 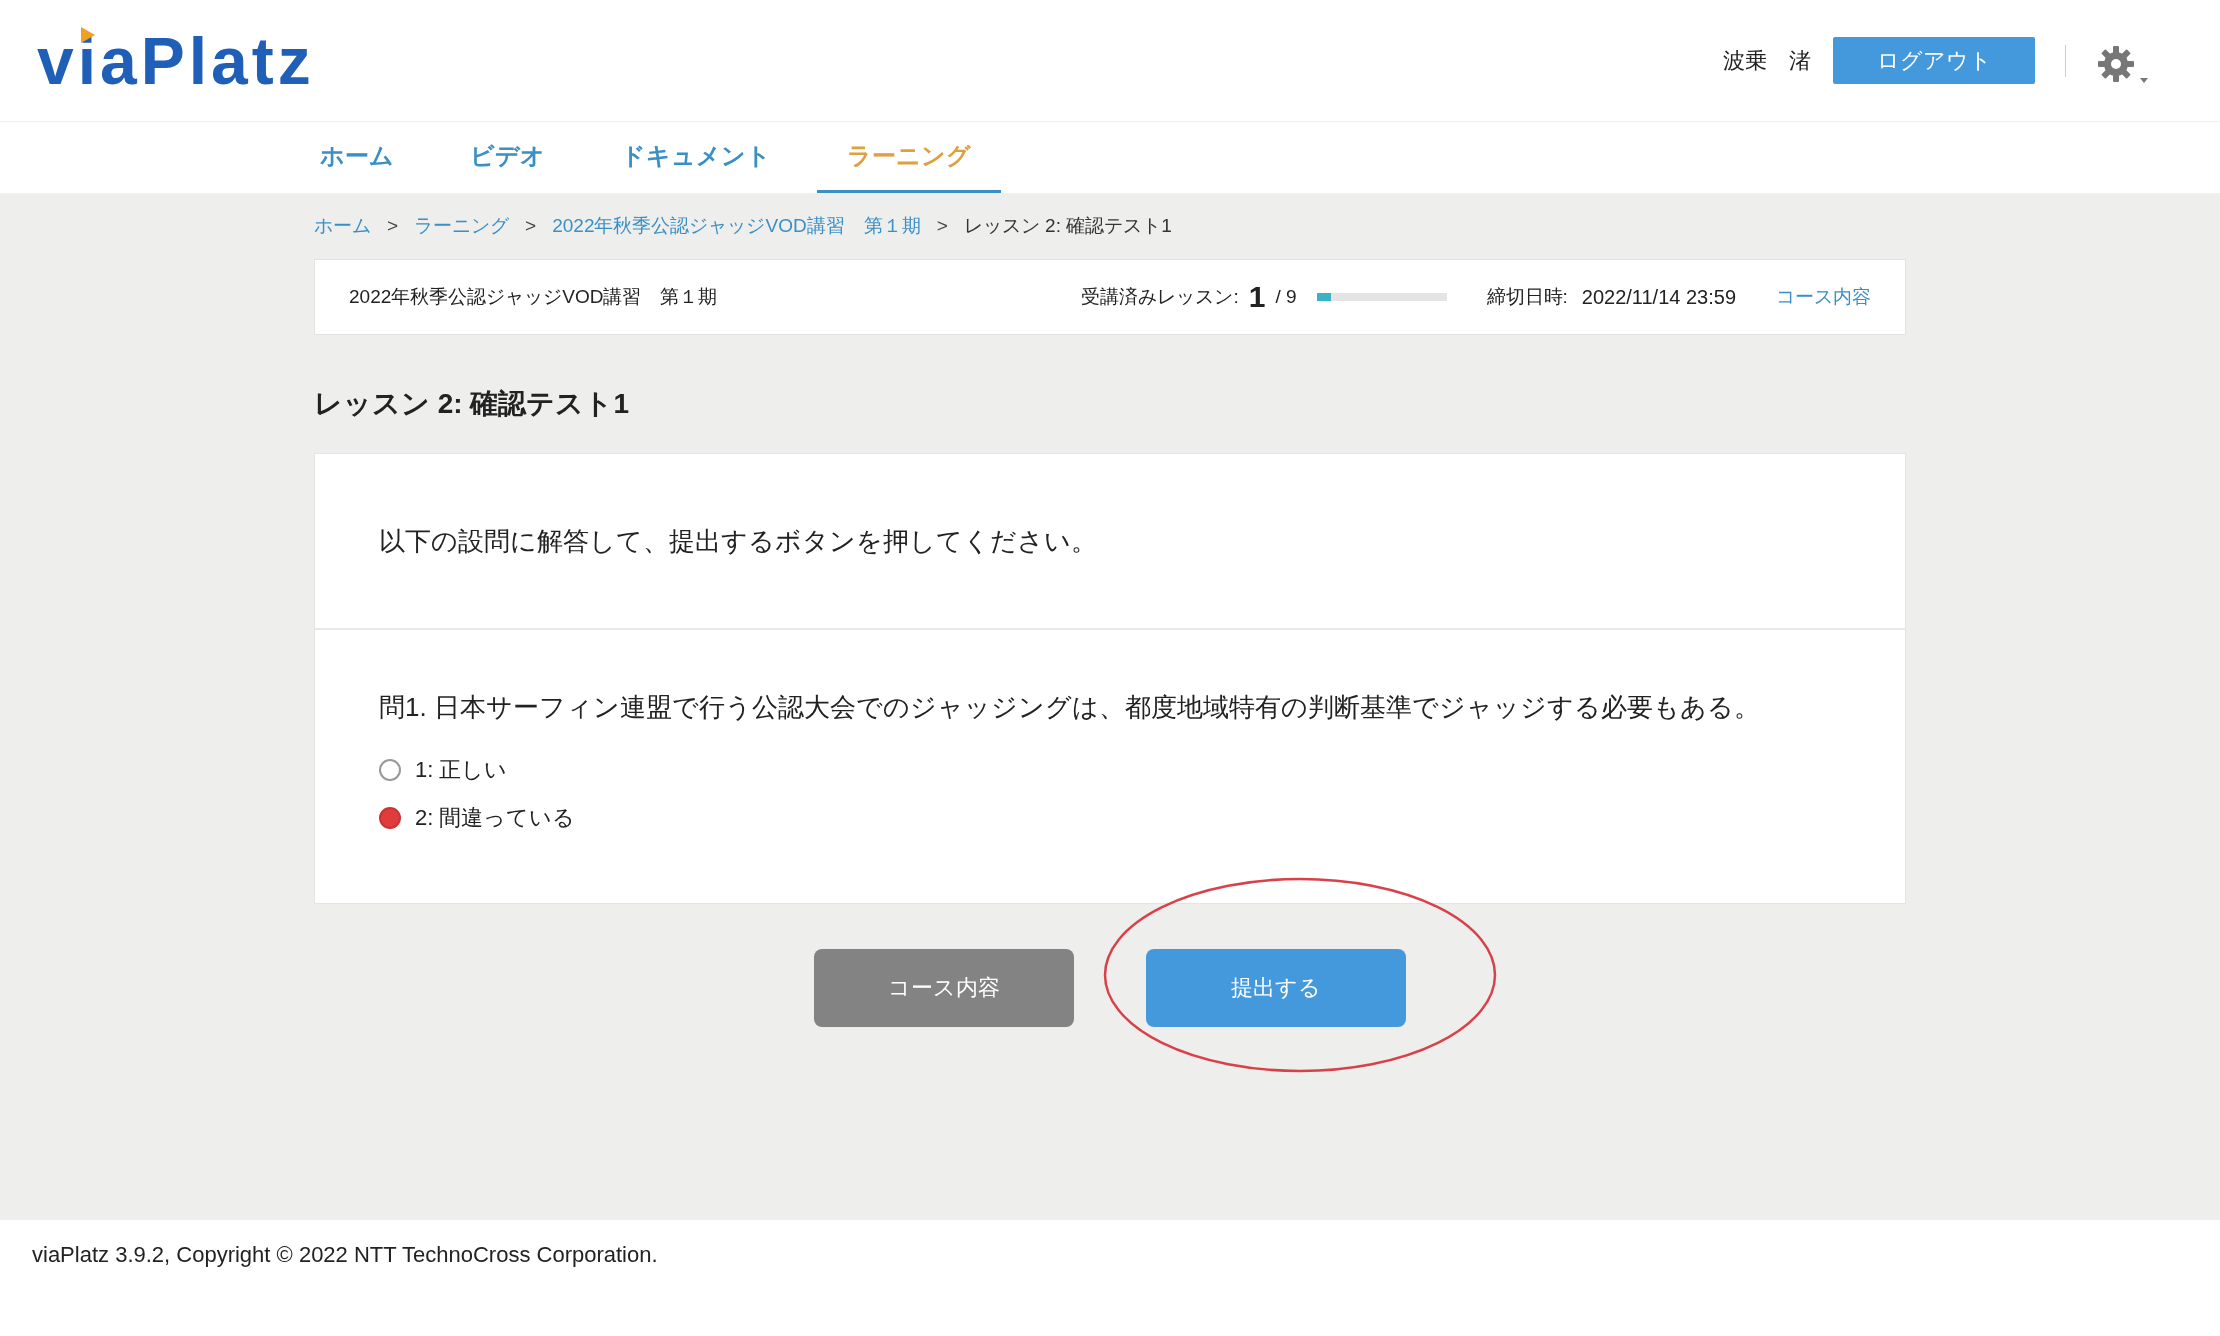 What do you see at coordinates (534, 297) in the screenshot?
I see `course-name: 2022年秋季公認ジャッジVOD講習 第１期` at bounding box center [534, 297].